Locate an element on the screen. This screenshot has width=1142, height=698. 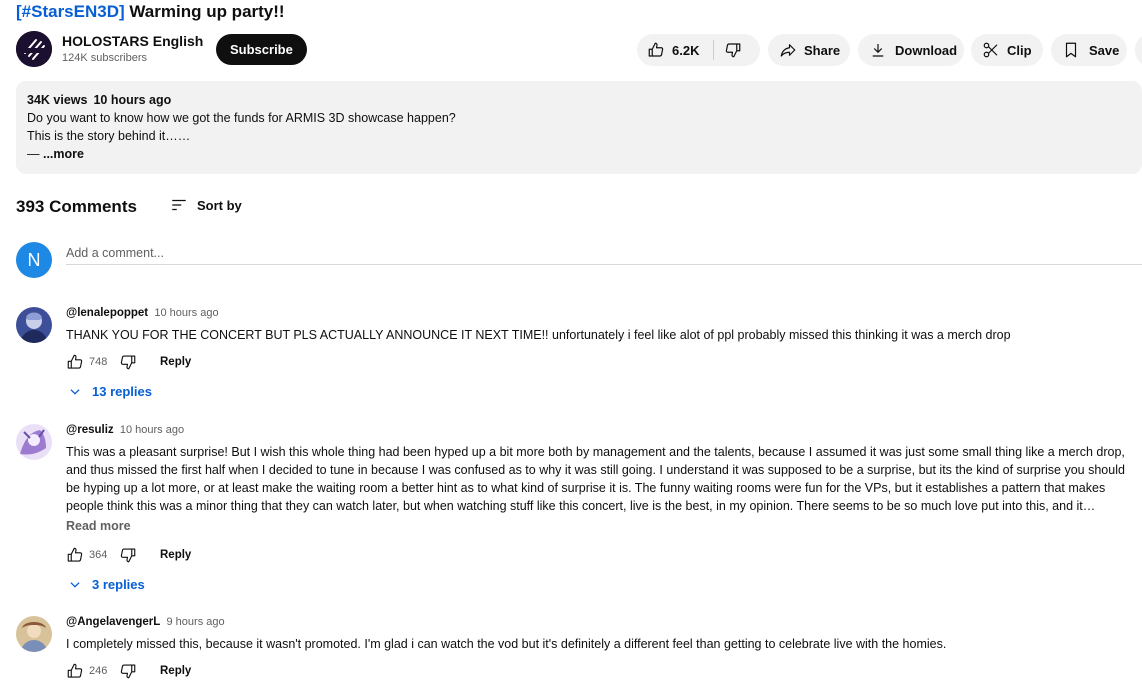
comment-header: @AngelavengerL 9 hours ago is located at coordinates (145, 622).